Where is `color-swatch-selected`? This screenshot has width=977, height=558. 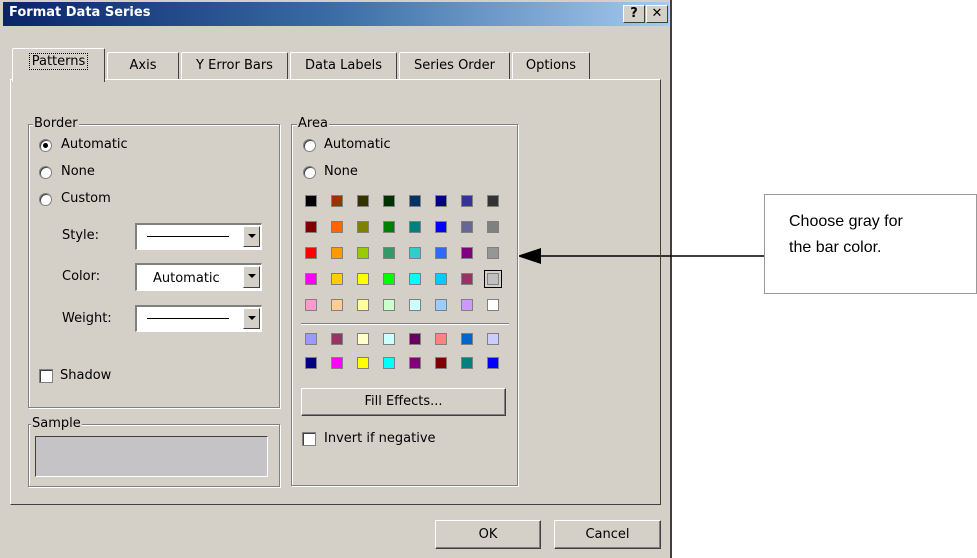 color-swatch-selected is located at coordinates (493, 279).